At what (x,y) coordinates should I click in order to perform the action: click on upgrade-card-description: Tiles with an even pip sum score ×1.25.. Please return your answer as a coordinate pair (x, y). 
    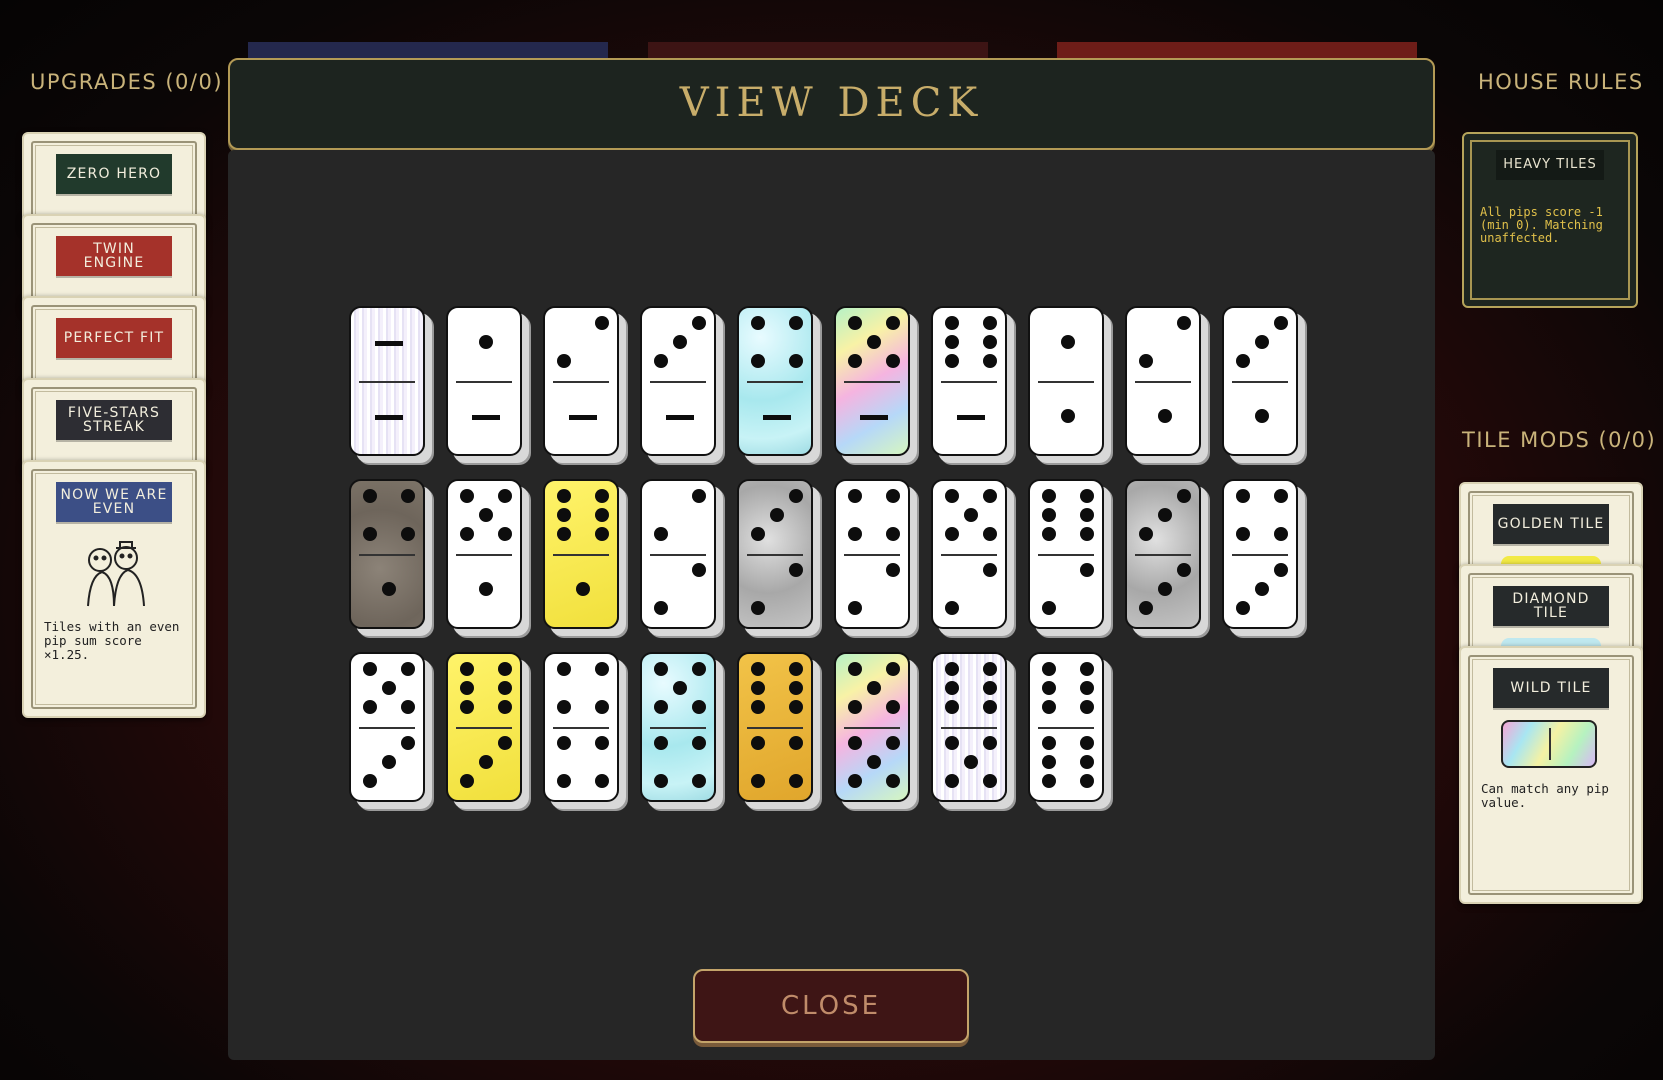
    Looking at the image, I should click on (112, 640).